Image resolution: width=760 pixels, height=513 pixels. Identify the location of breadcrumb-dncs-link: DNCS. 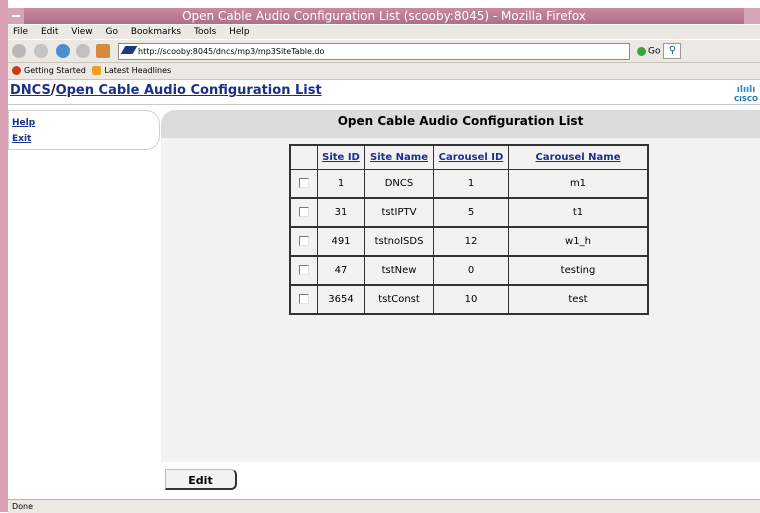
(30, 90).